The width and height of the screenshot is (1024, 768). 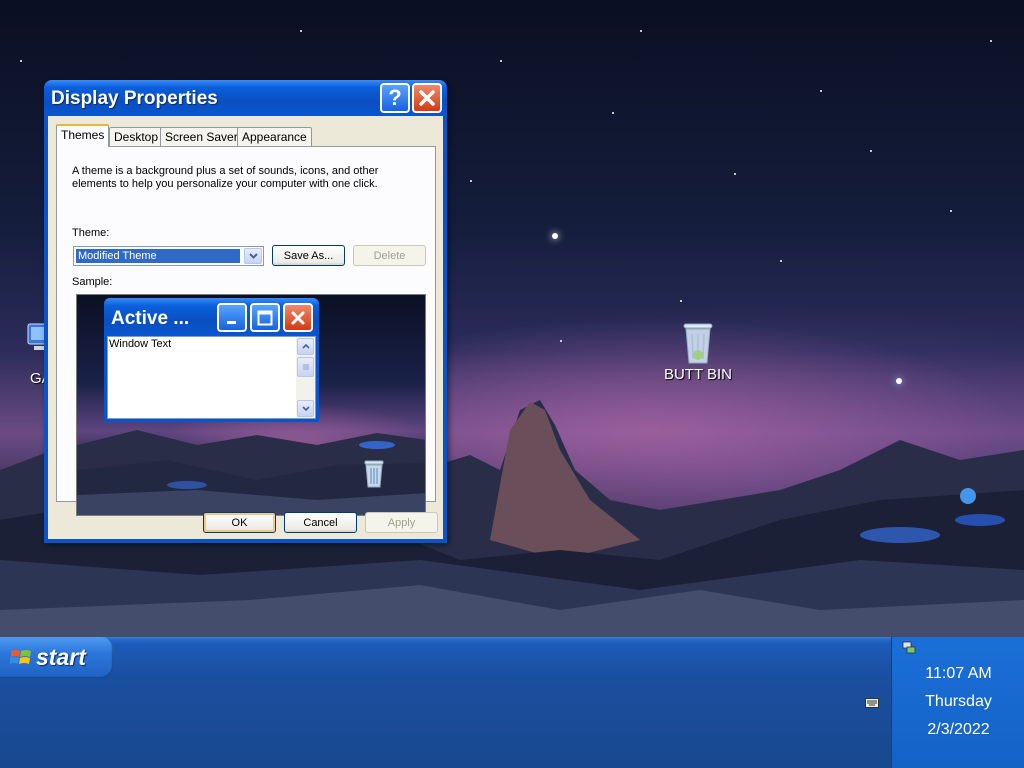 What do you see at coordinates (958, 674) in the screenshot?
I see `clock-time: 11:07 AM` at bounding box center [958, 674].